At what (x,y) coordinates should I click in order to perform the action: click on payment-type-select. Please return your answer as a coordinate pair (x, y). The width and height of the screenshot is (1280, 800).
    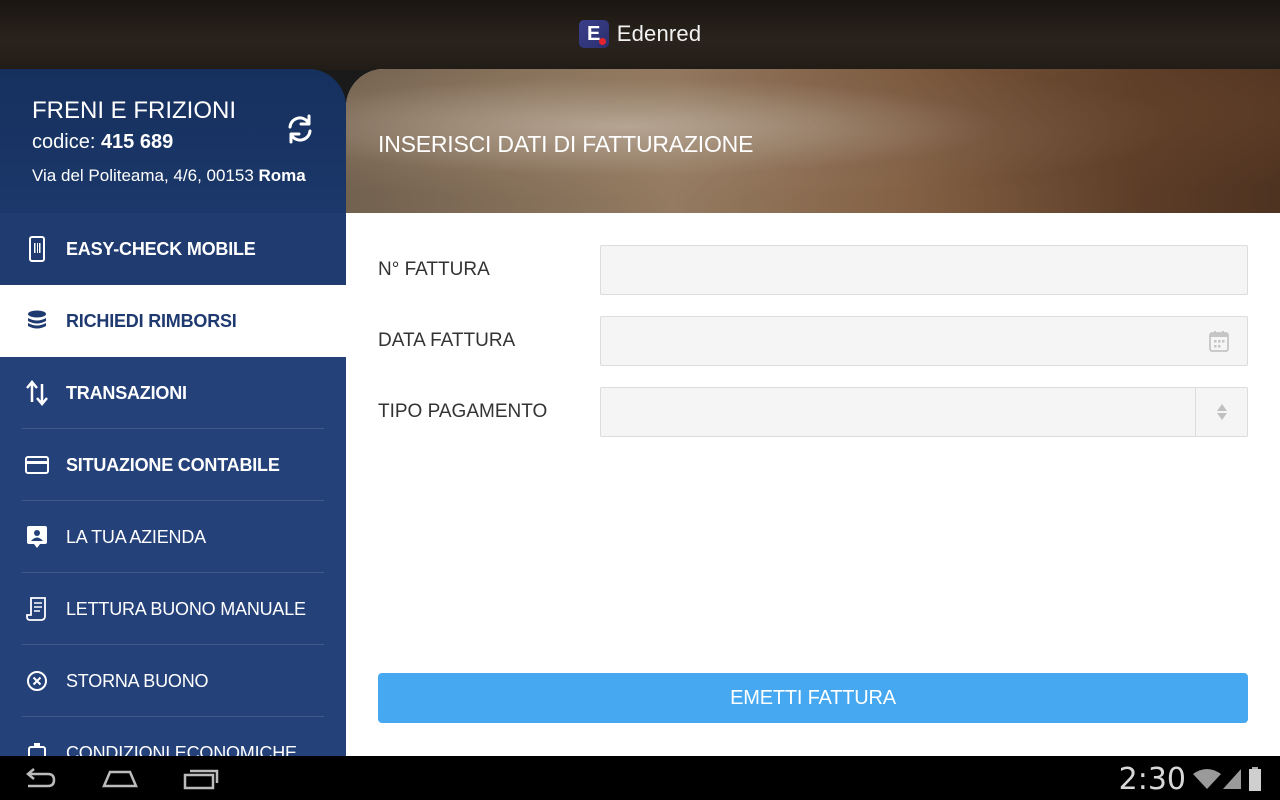
    Looking at the image, I should click on (924, 412).